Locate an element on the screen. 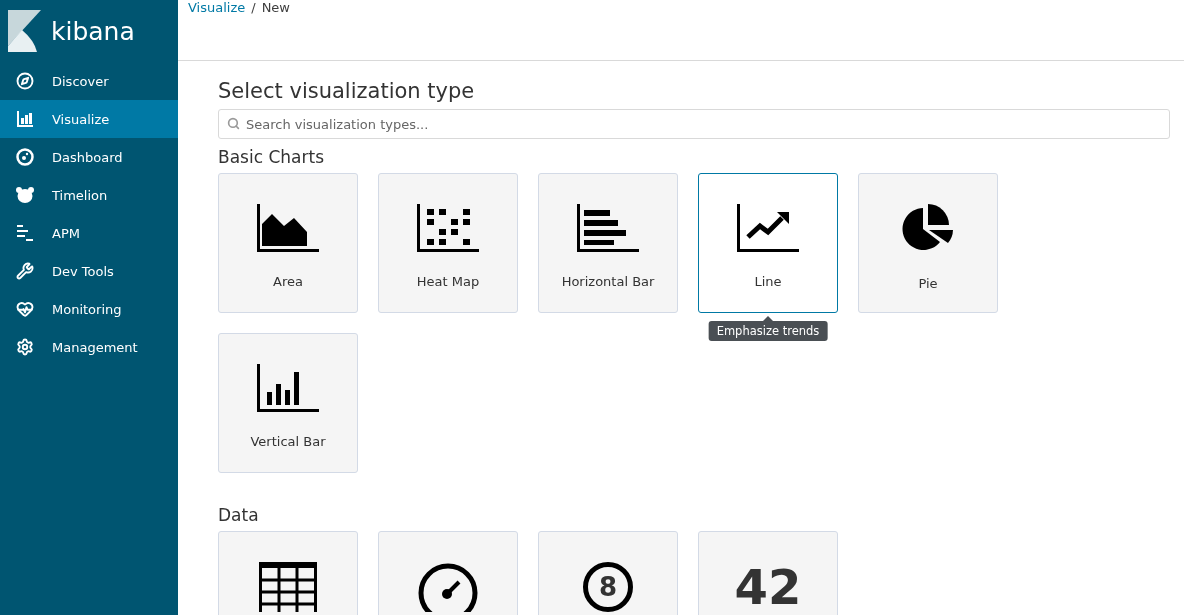  visualization-card: Line is located at coordinates (768, 243).